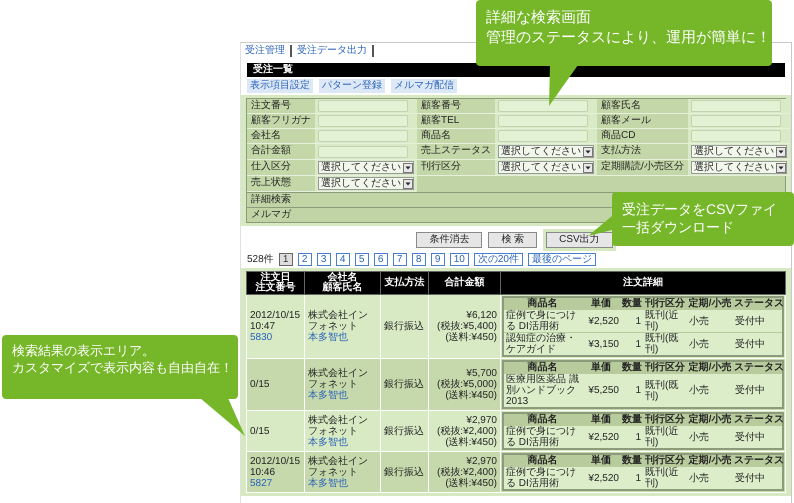 This screenshot has height=503, width=794. I want to click on nav-link: 受注管理, so click(268, 51).